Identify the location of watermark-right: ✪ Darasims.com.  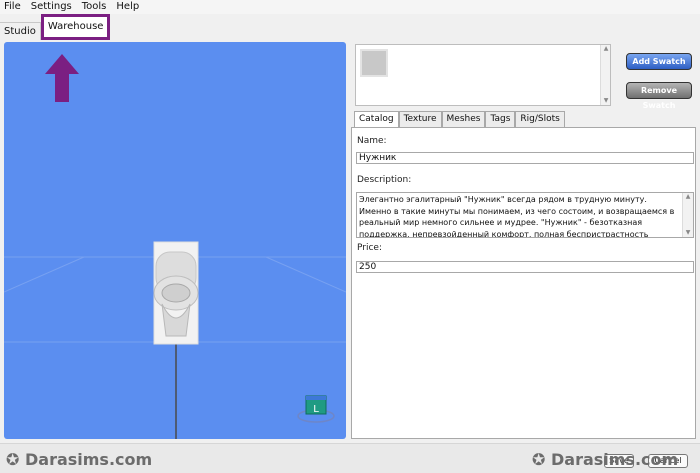
(605, 459).